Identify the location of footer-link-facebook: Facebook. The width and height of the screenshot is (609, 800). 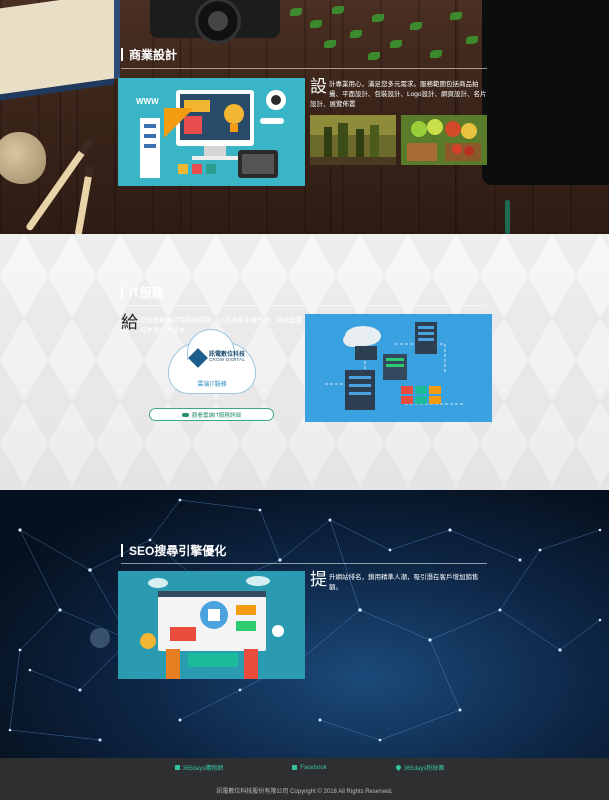
(309, 767).